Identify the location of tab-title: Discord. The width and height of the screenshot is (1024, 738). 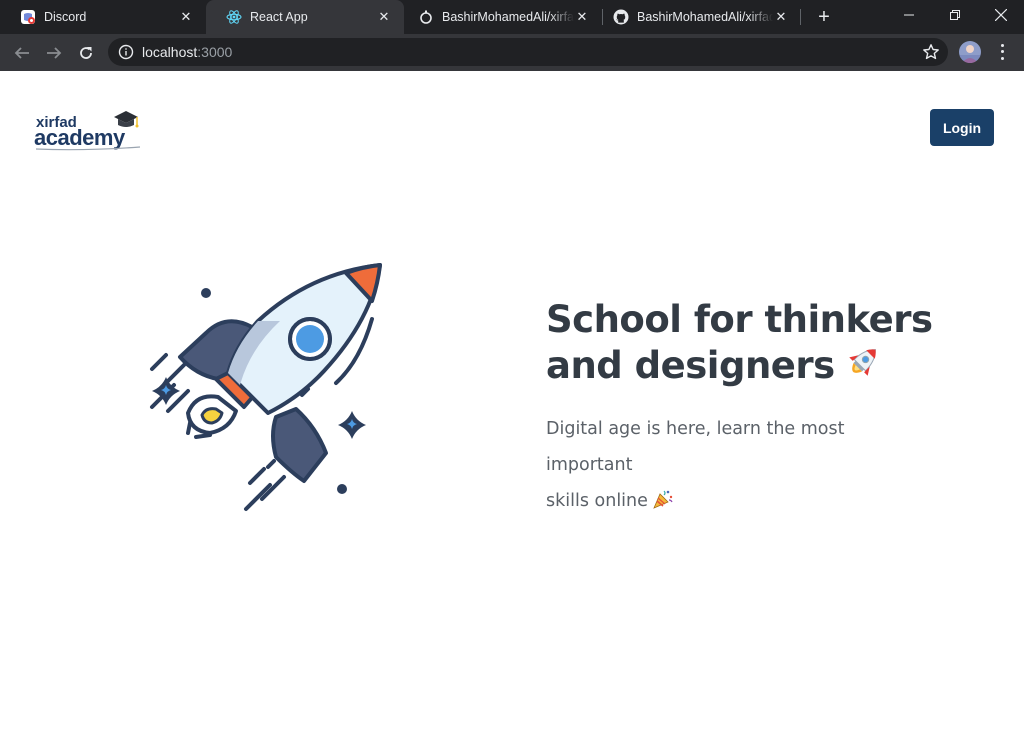
(65, 17).